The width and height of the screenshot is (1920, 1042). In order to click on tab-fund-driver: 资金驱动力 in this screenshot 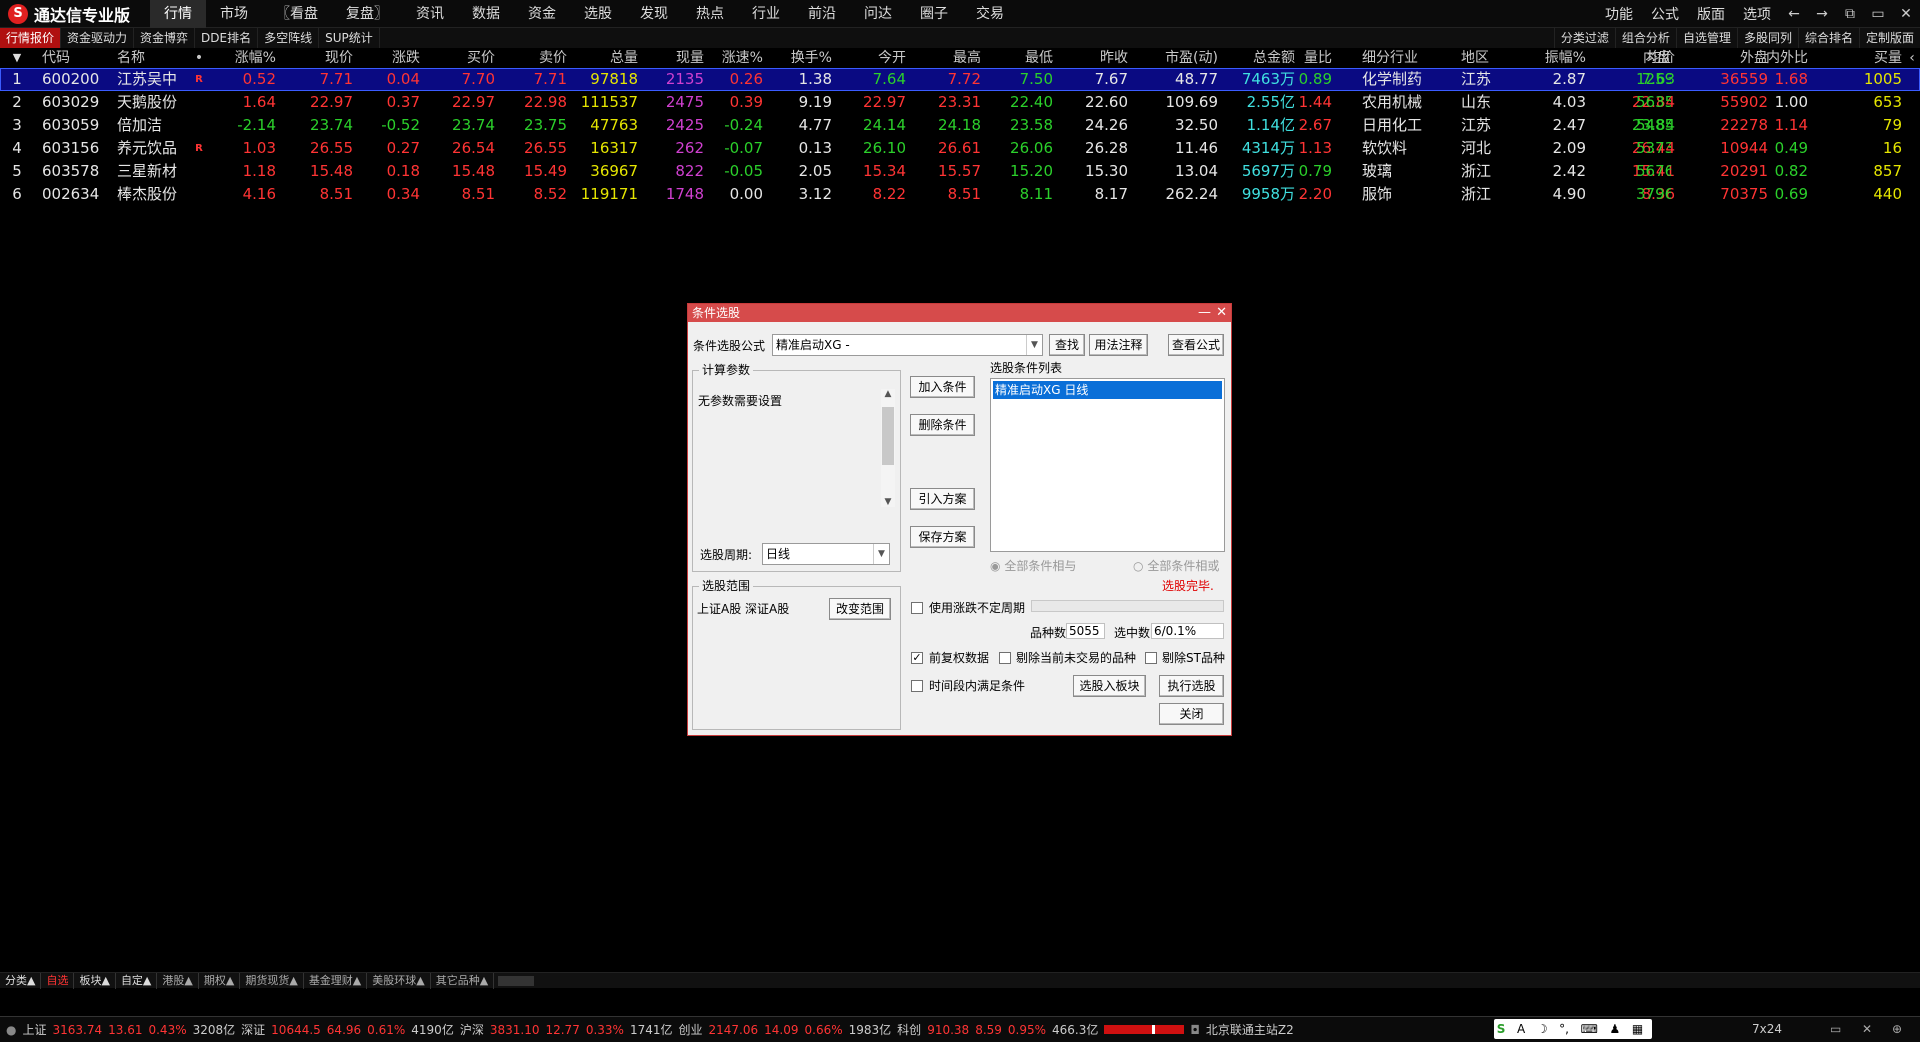, I will do `click(98, 38)`.